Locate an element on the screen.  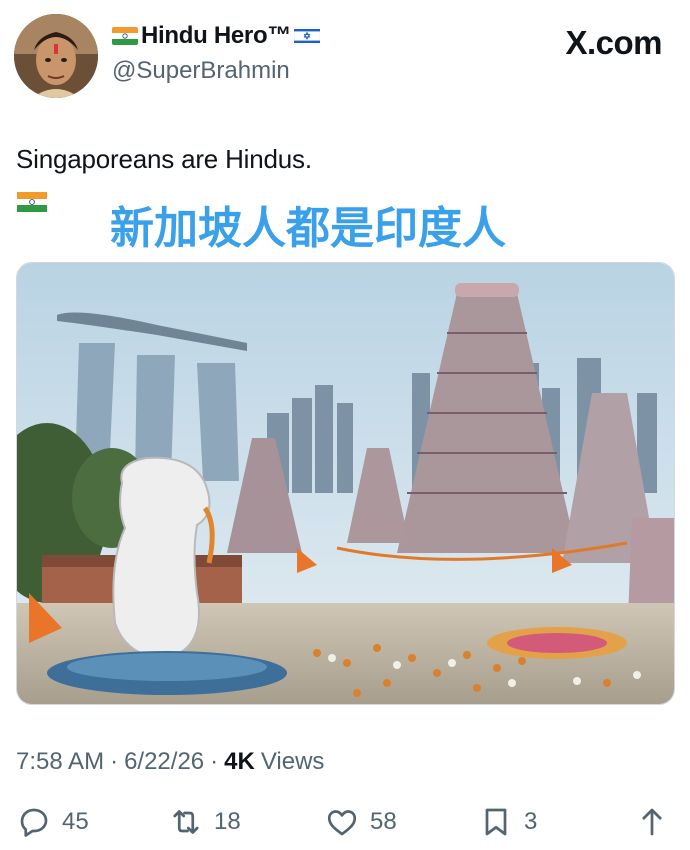
author-name-row: Hindu Hero™ is located at coordinates (216, 36).